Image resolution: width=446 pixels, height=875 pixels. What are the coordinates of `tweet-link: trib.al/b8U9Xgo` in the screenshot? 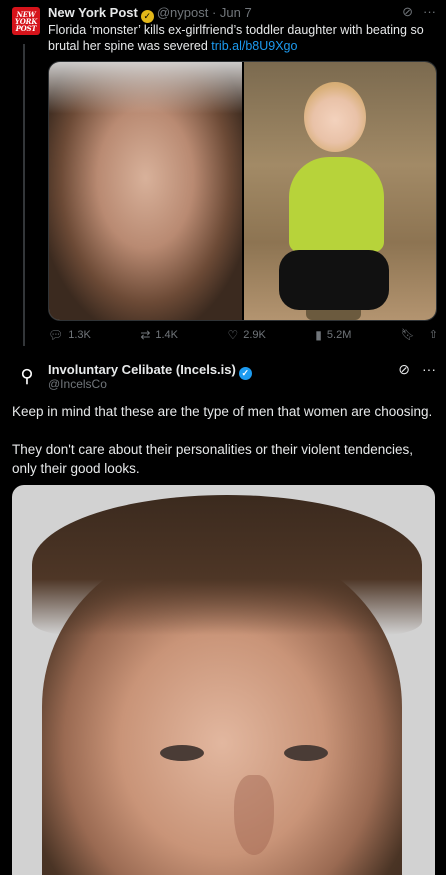 It's located at (254, 46).